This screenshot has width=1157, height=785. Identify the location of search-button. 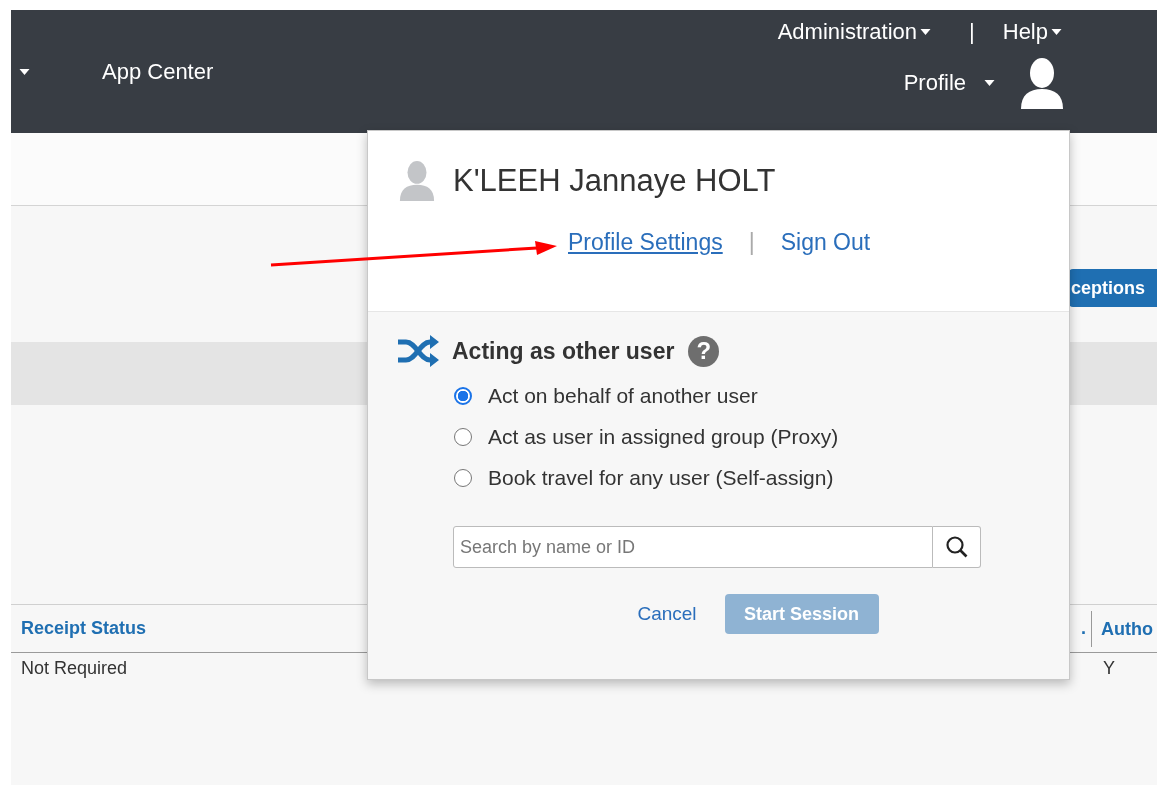
(957, 547).